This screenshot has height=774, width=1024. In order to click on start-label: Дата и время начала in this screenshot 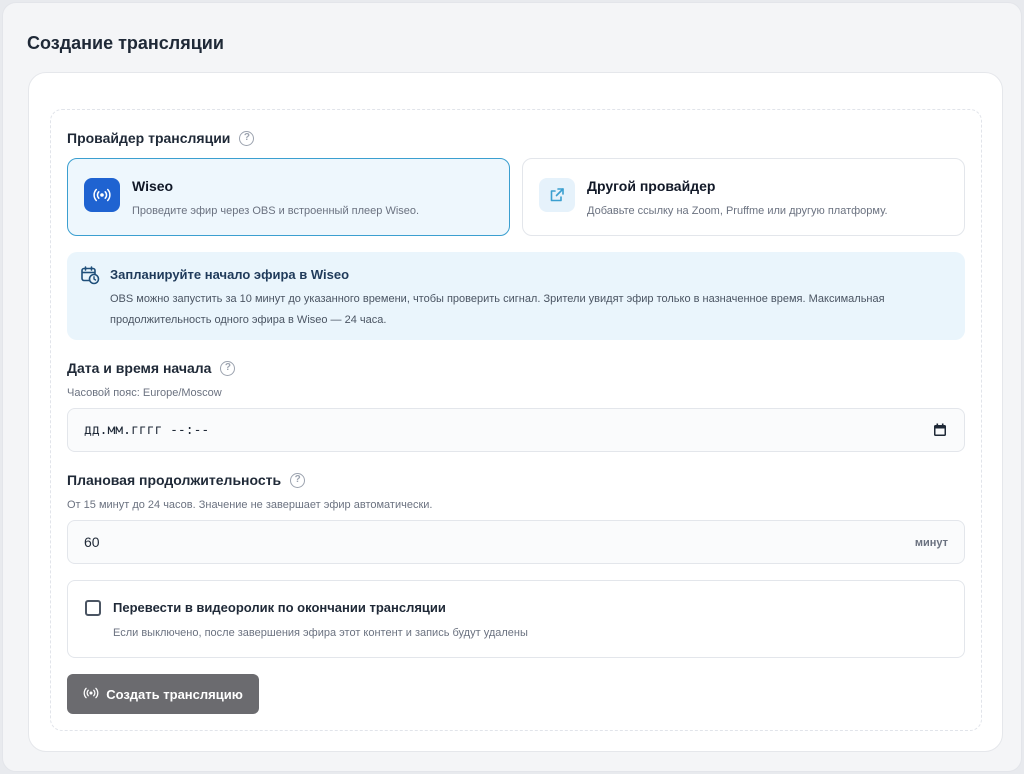, I will do `click(139, 368)`.